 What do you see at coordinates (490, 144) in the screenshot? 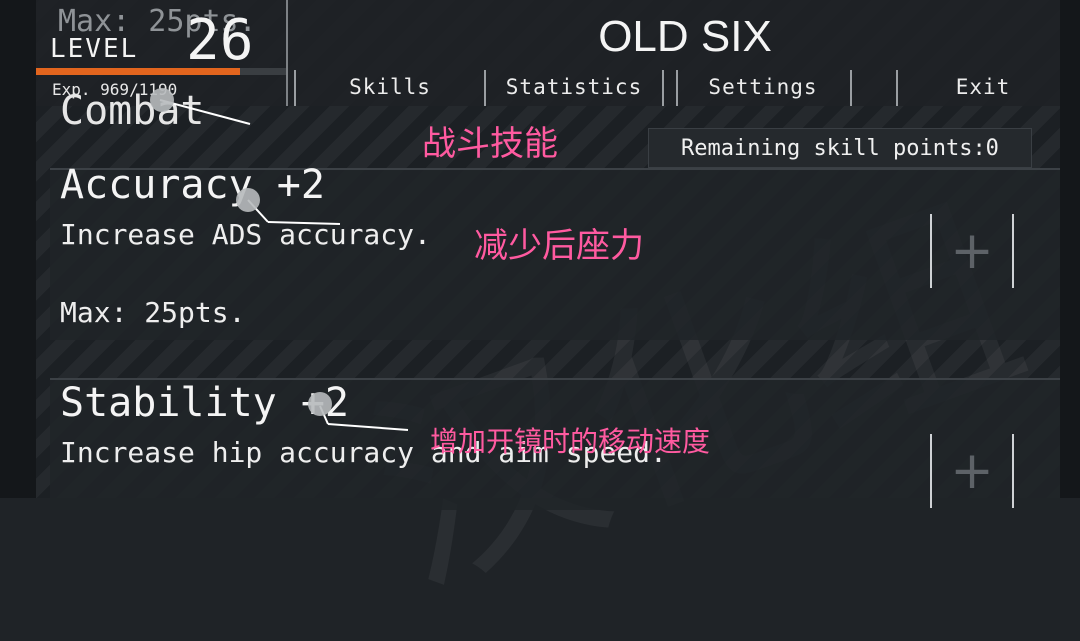
I see `annotation-combat: 战斗技能` at bounding box center [490, 144].